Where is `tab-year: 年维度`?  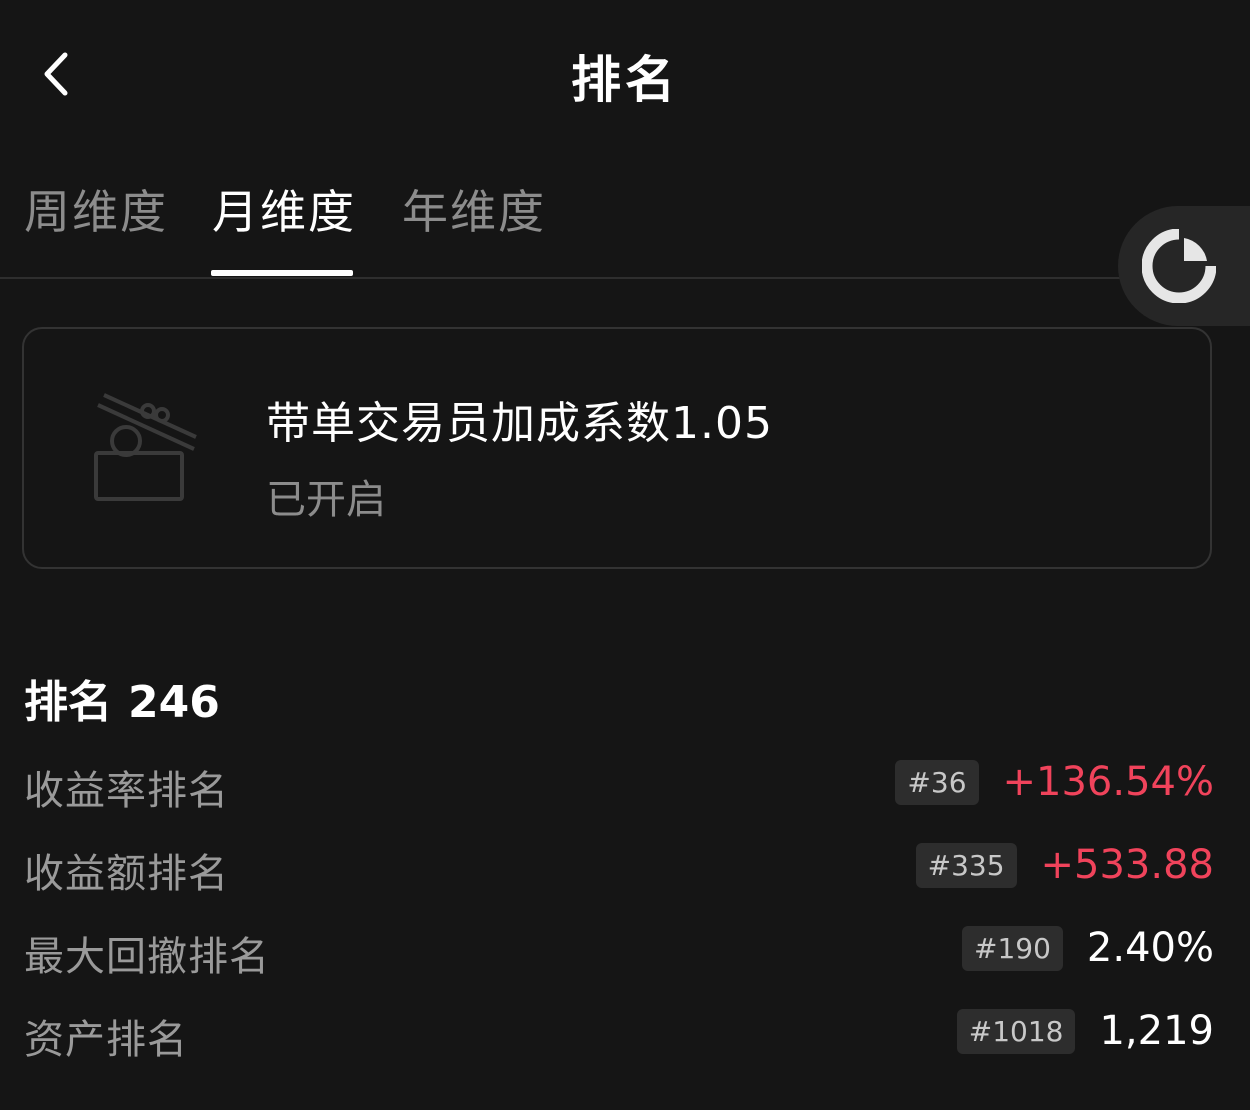 tab-year: 年维度 is located at coordinates (474, 209).